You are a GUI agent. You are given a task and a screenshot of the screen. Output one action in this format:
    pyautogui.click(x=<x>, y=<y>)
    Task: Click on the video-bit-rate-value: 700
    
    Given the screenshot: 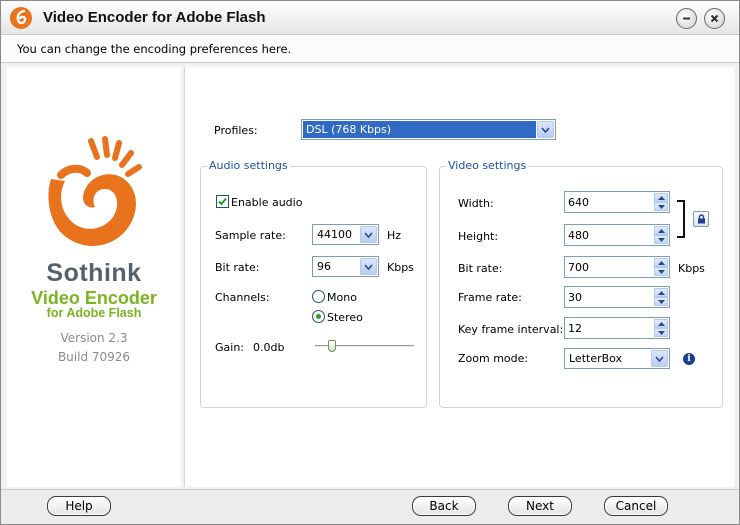 What is the action you would take?
    pyautogui.click(x=578, y=267)
    